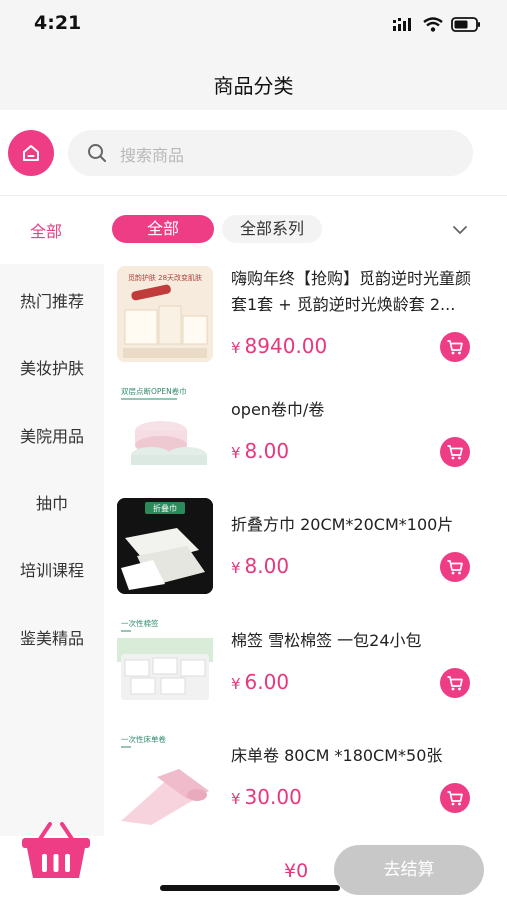 This screenshot has width=507, height=900. I want to click on sidebar-item-training: 培训课程, so click(52, 569).